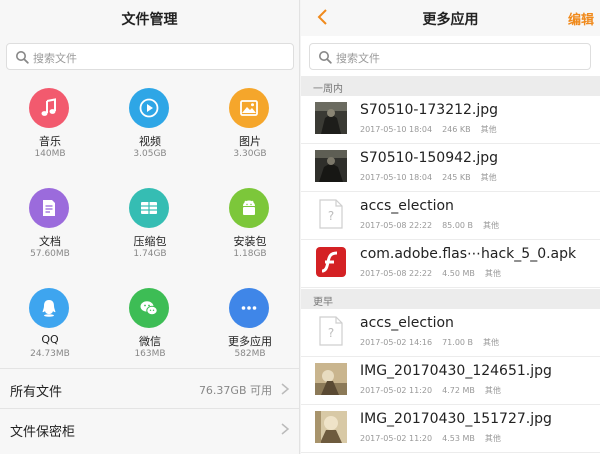 The height and width of the screenshot is (454, 600). I want to click on category-name: 文档, so click(50, 241).